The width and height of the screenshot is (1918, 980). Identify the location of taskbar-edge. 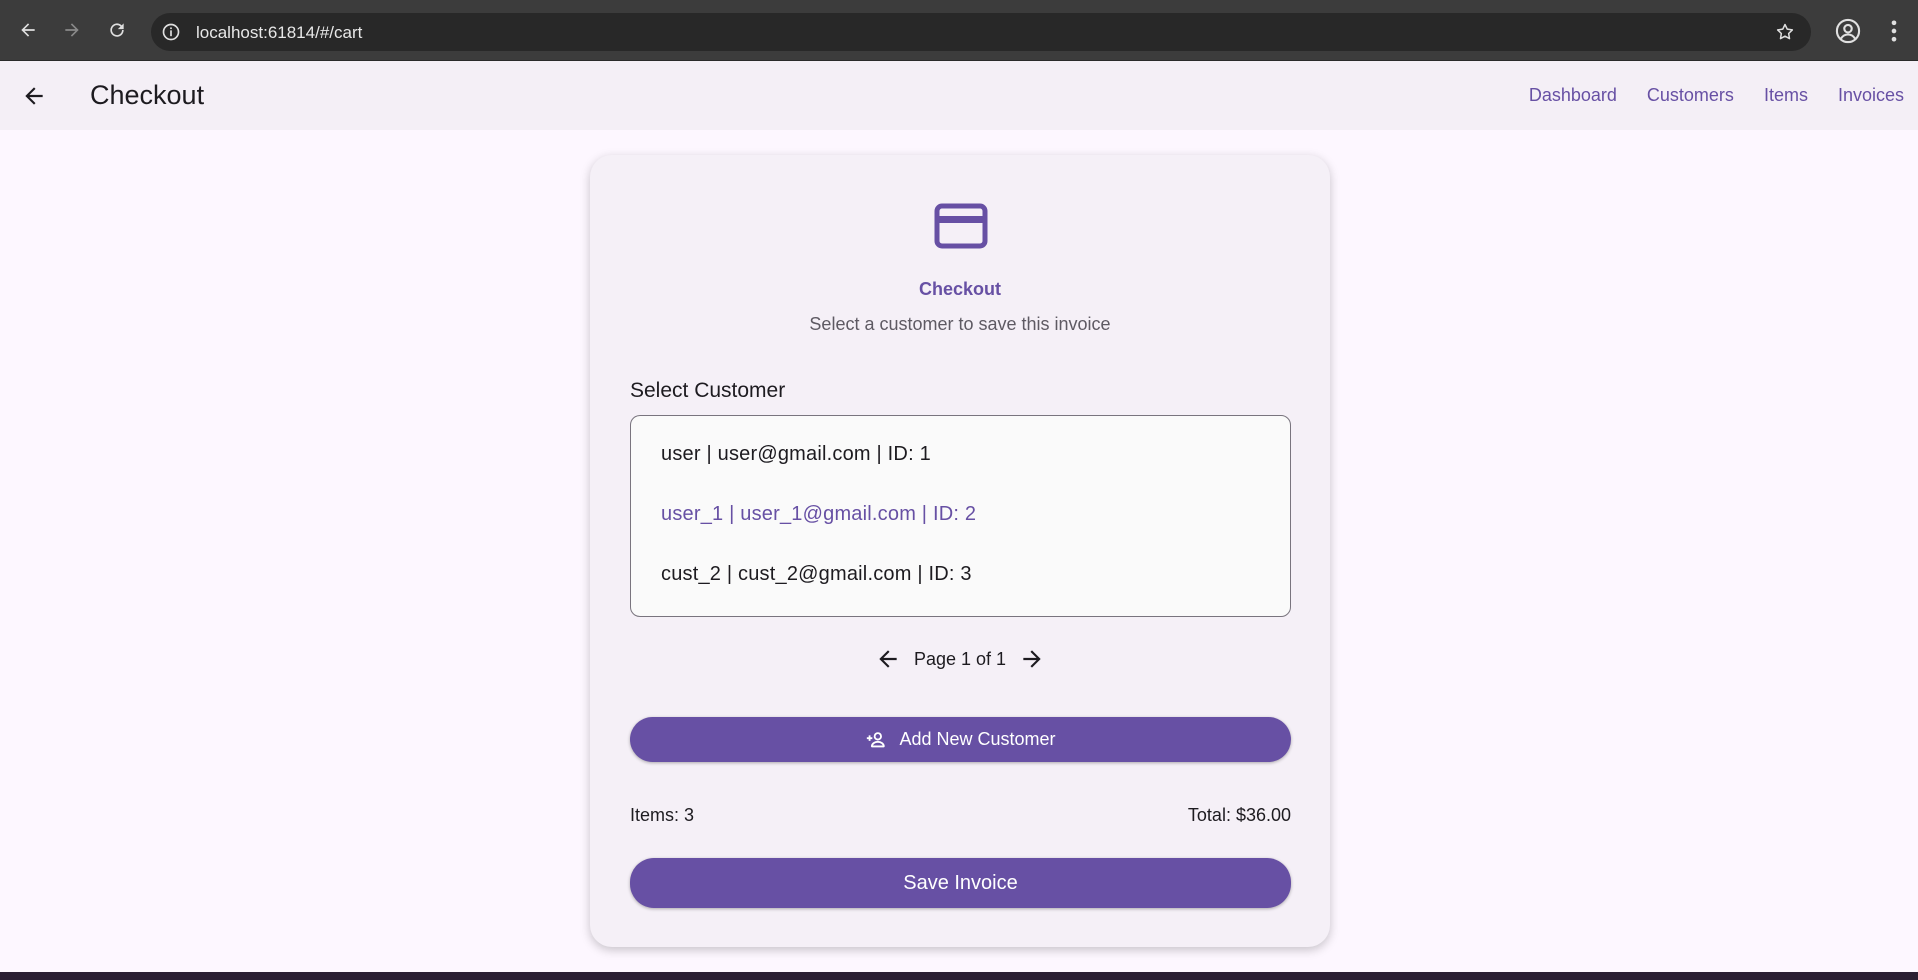
(959, 976).